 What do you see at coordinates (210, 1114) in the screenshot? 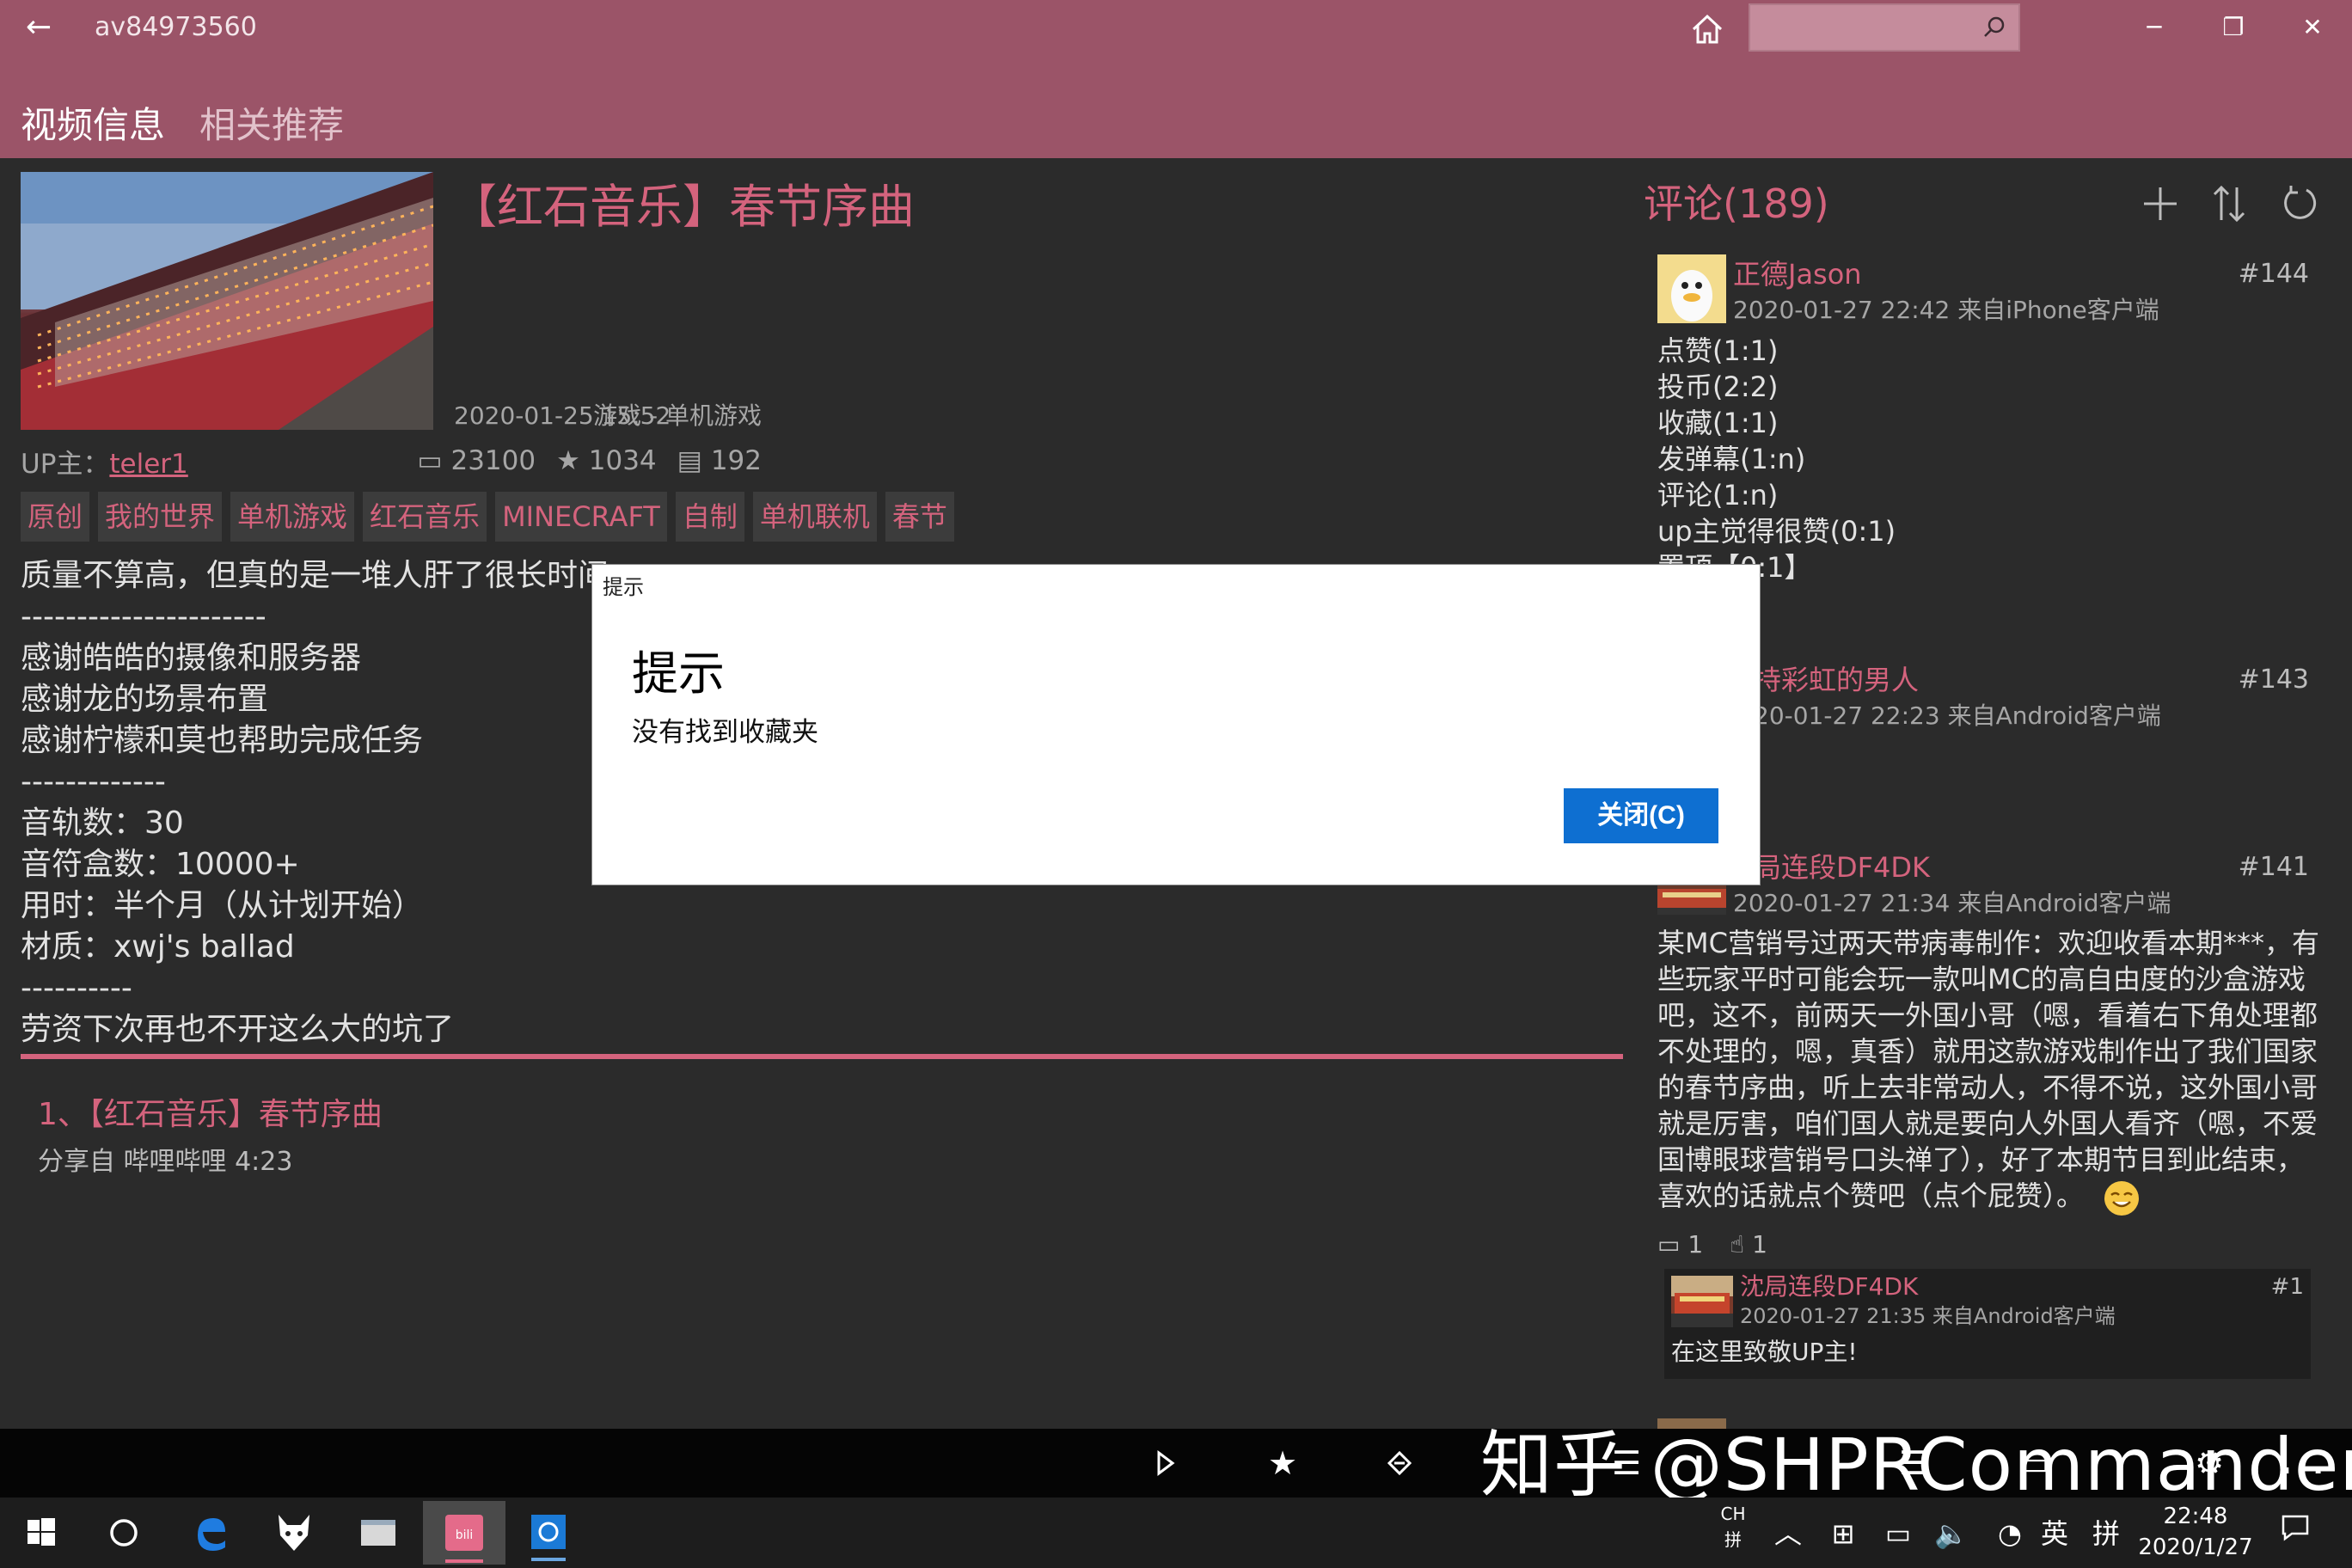
I see `video-part-link: 1、【红石音乐】春节序曲` at bounding box center [210, 1114].